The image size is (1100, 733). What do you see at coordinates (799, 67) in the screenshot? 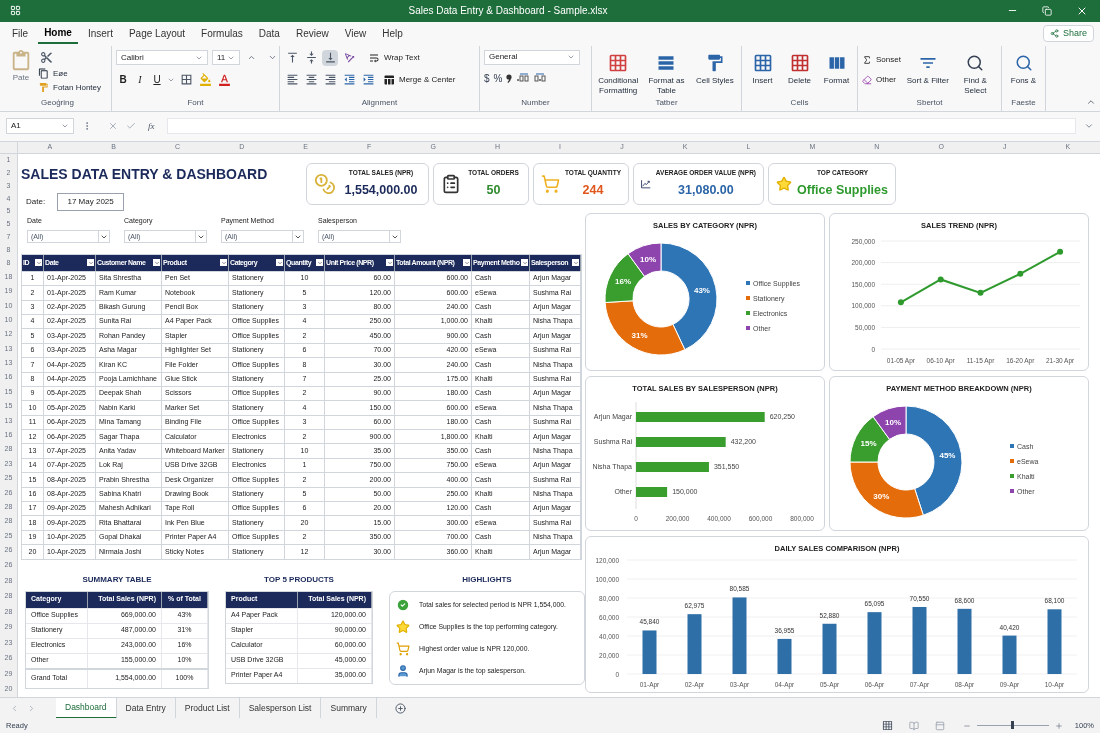
I see `delete-cells-button: Delete` at bounding box center [799, 67].